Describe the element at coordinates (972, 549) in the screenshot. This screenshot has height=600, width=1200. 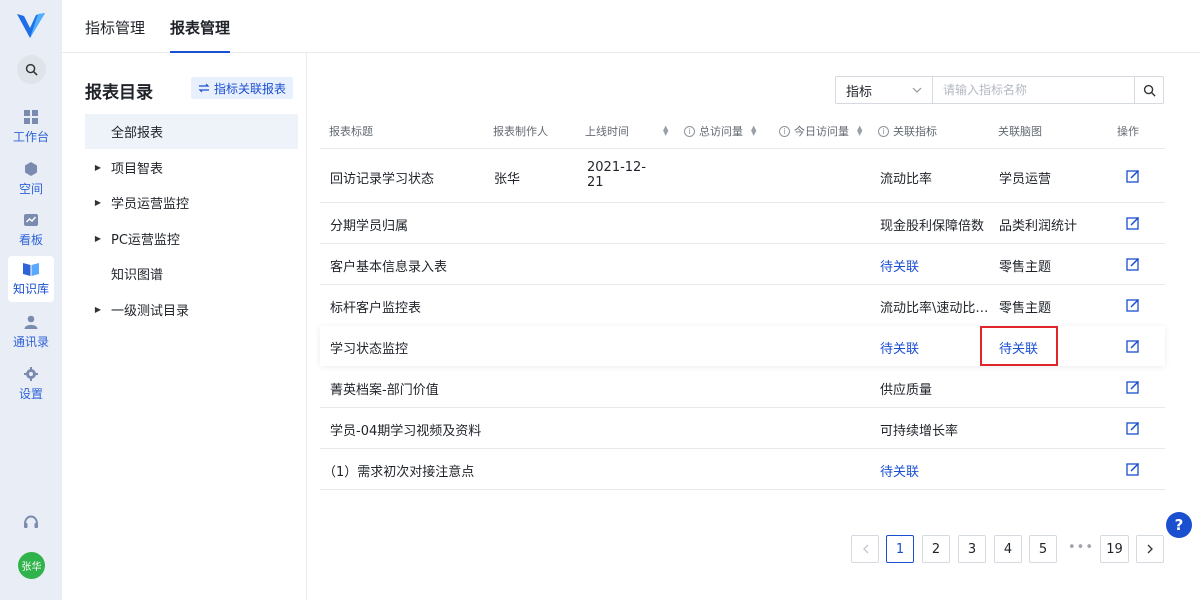
I see `page-button: 3` at that location.